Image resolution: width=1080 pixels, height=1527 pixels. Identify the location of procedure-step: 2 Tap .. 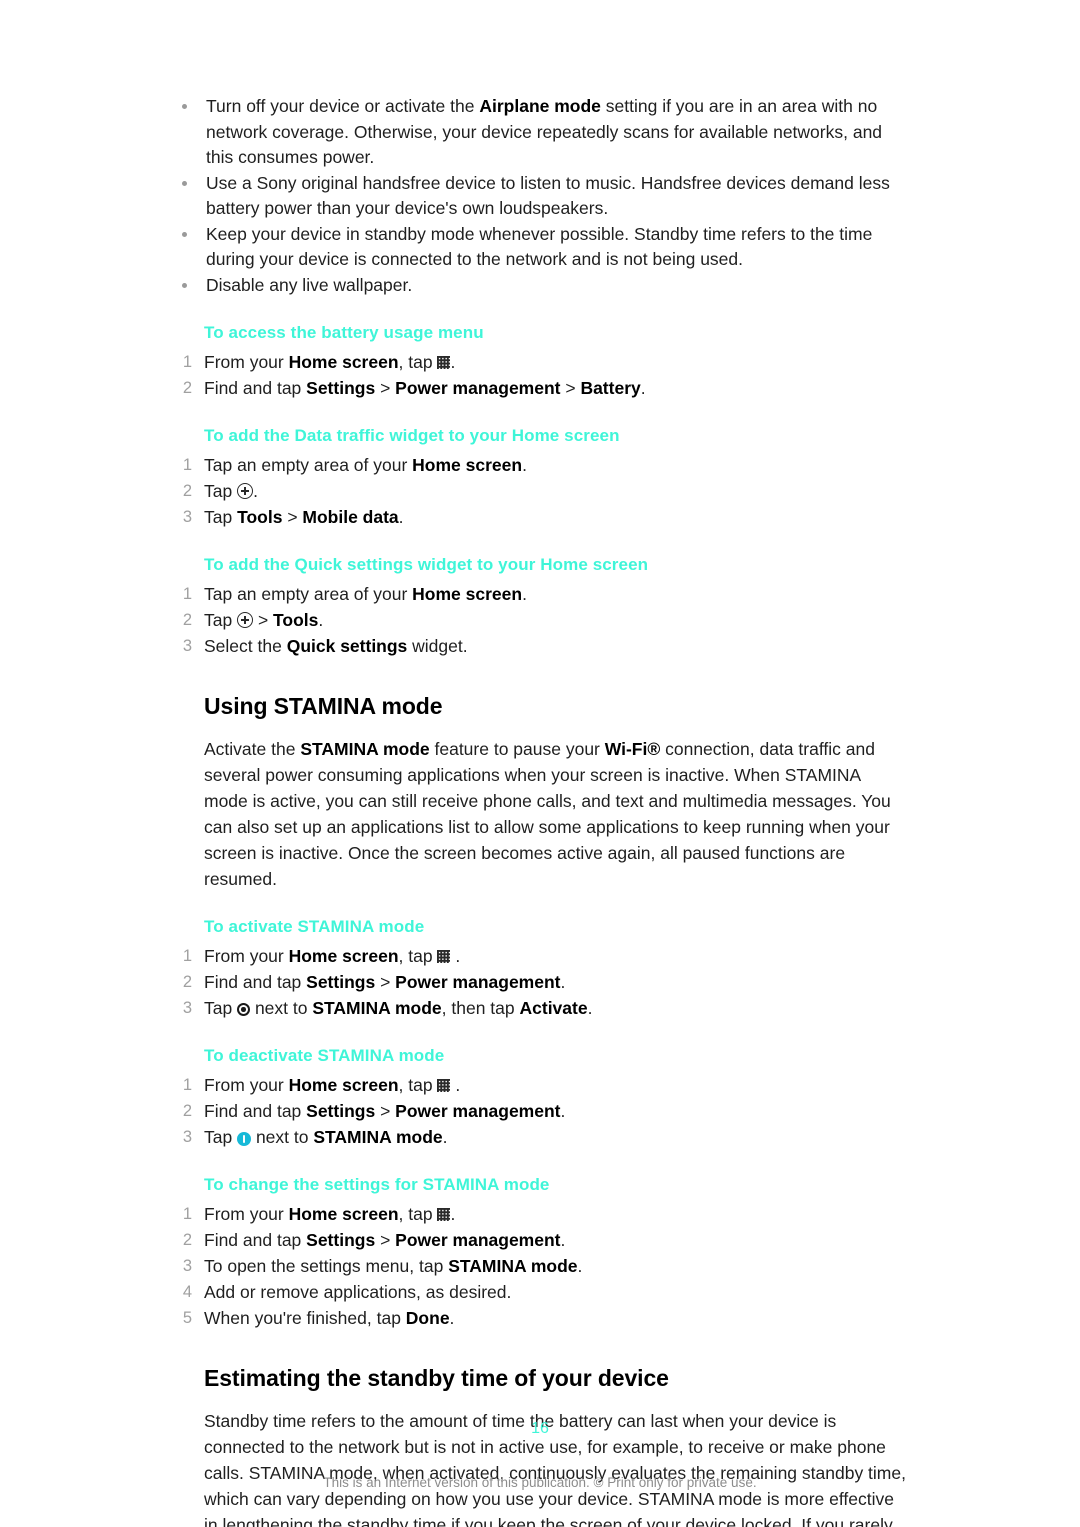
(541, 491).